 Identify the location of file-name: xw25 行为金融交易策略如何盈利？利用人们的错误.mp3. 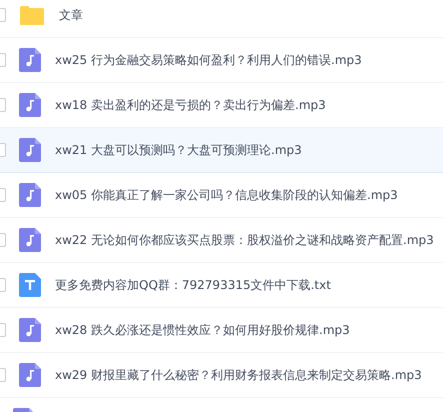
(208, 60).